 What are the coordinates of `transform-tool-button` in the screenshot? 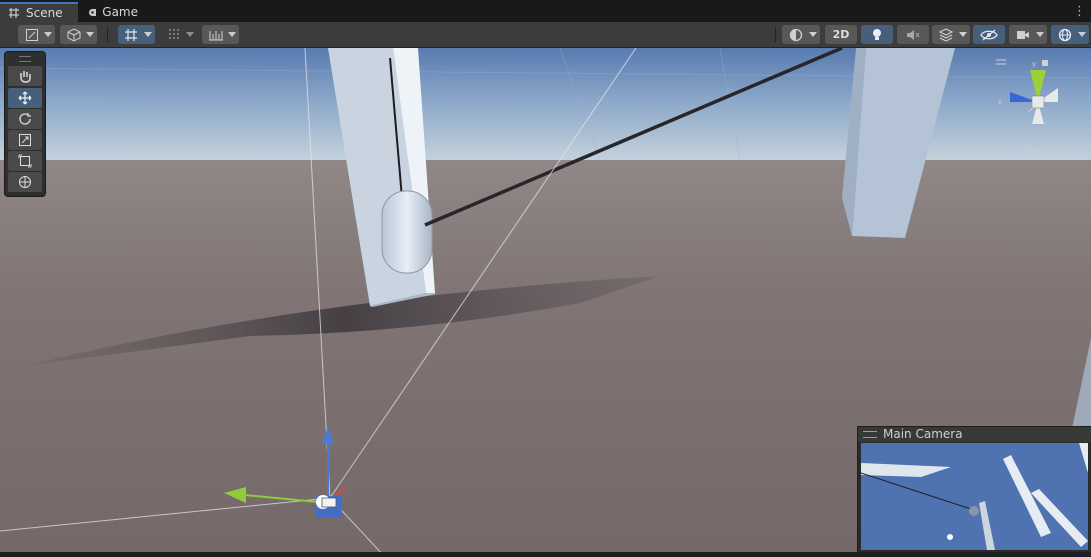 It's located at (25, 182).